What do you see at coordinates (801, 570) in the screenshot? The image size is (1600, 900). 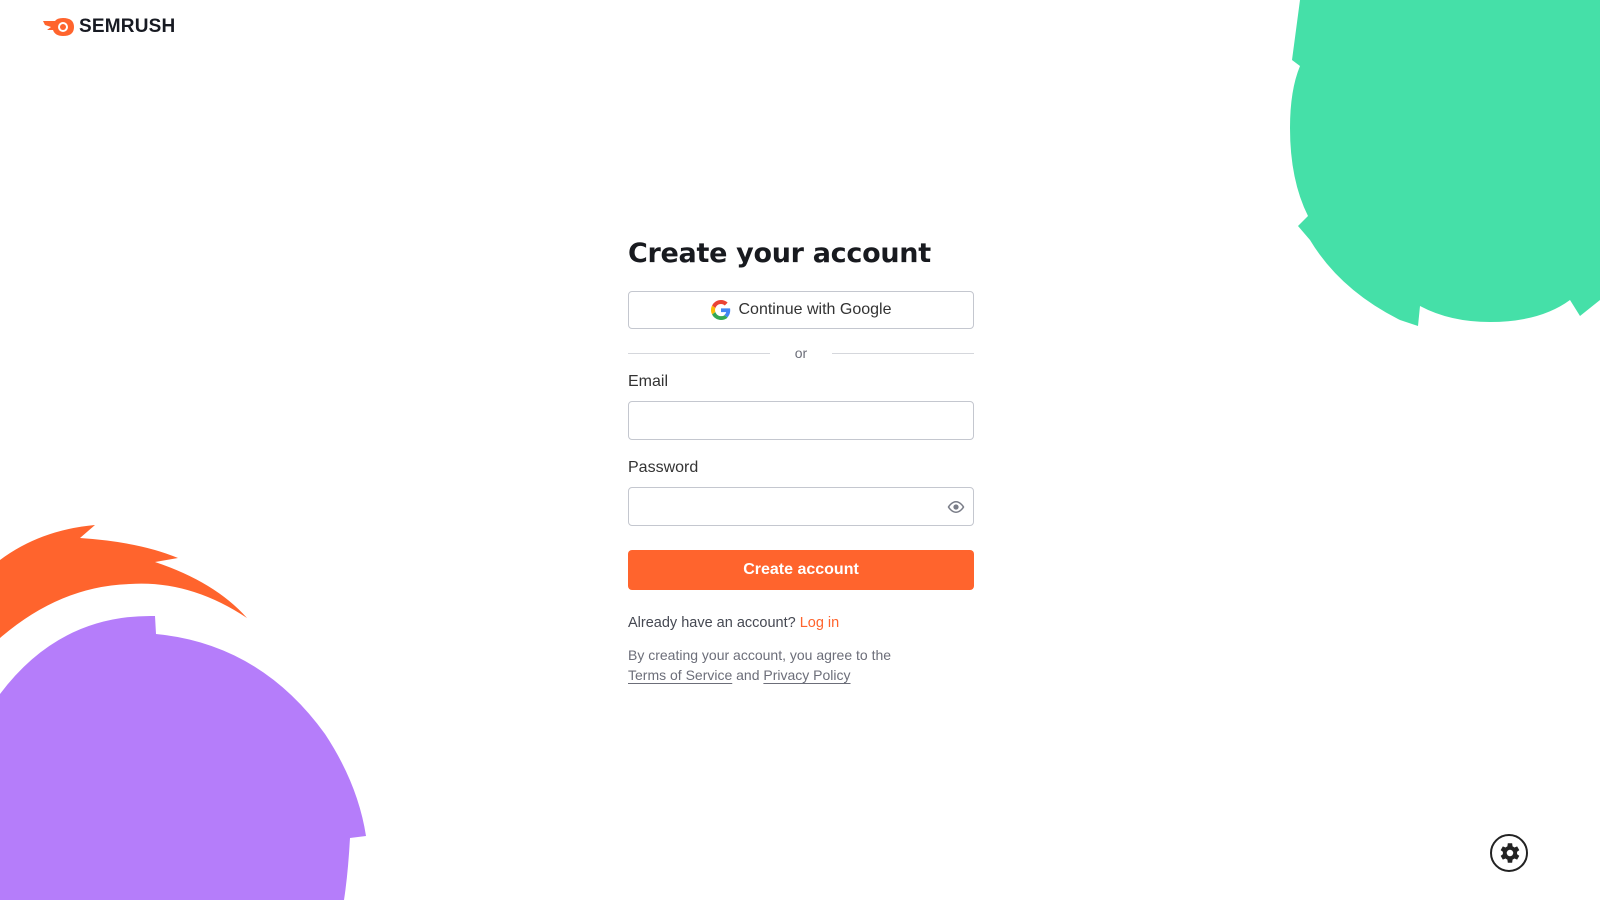 I see `create-account-button: Create account` at bounding box center [801, 570].